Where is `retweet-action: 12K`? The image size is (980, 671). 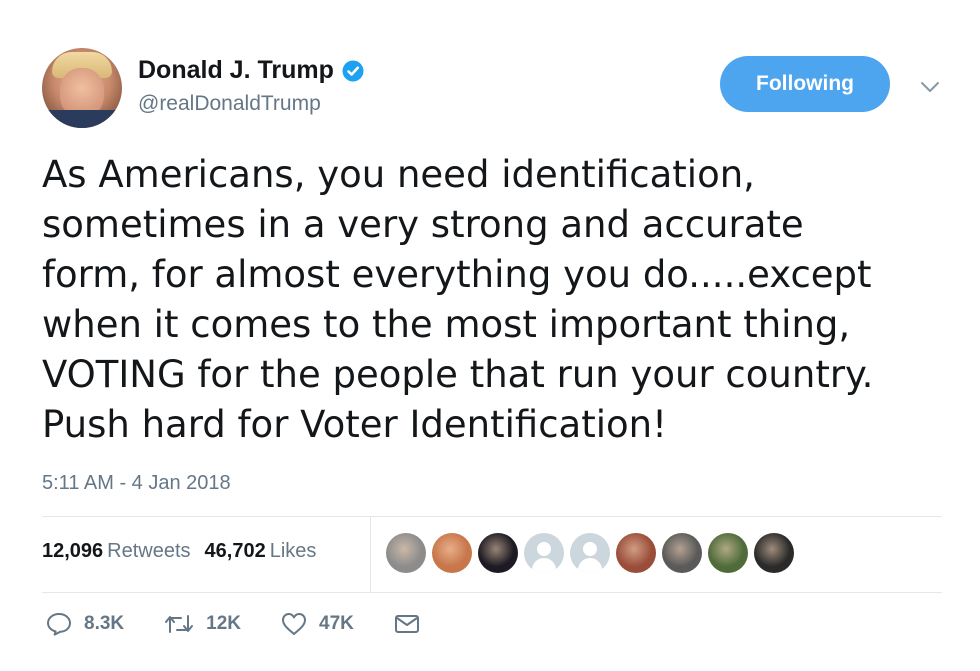
retweet-action: 12K is located at coordinates (202, 624).